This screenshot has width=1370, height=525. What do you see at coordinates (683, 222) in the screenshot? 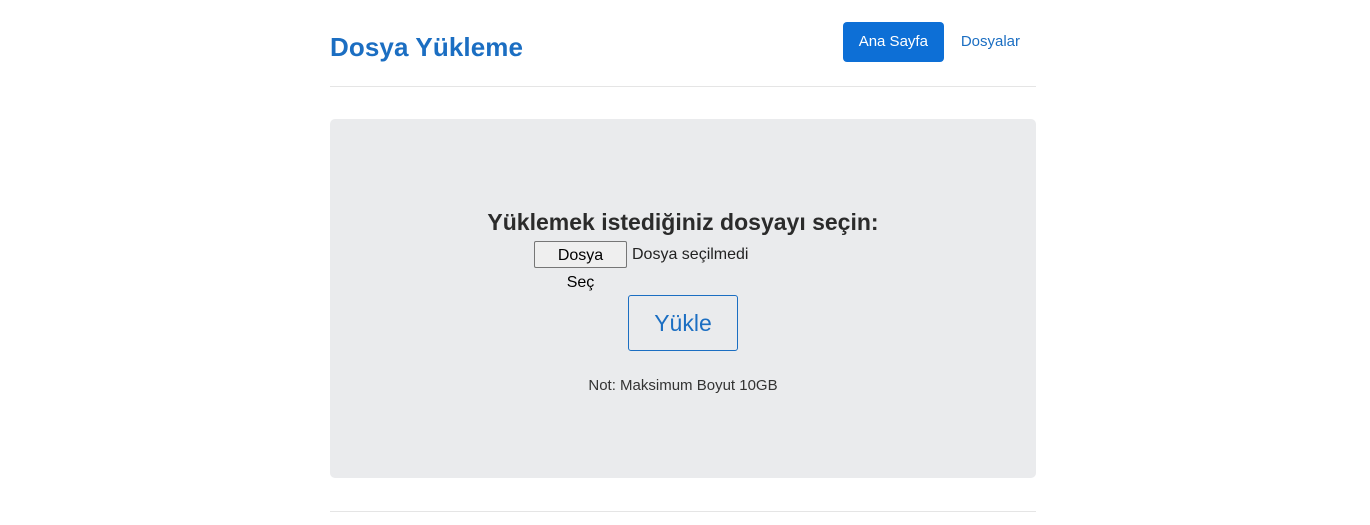
I see `upload-prompt: Yüklemek istediğiniz dosyayı seçin:` at bounding box center [683, 222].